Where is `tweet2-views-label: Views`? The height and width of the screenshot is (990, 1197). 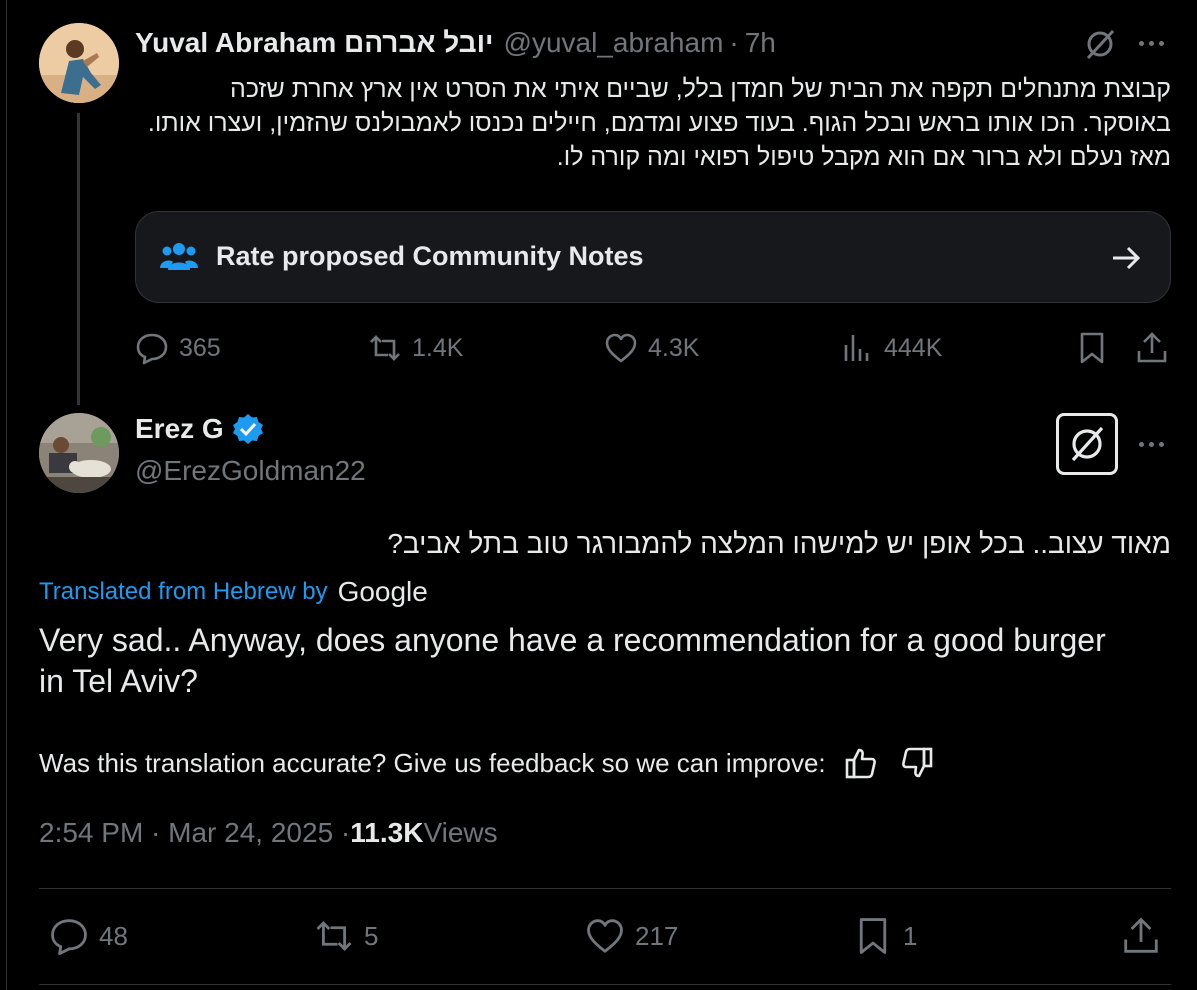 tweet2-views-label: Views is located at coordinates (460, 832).